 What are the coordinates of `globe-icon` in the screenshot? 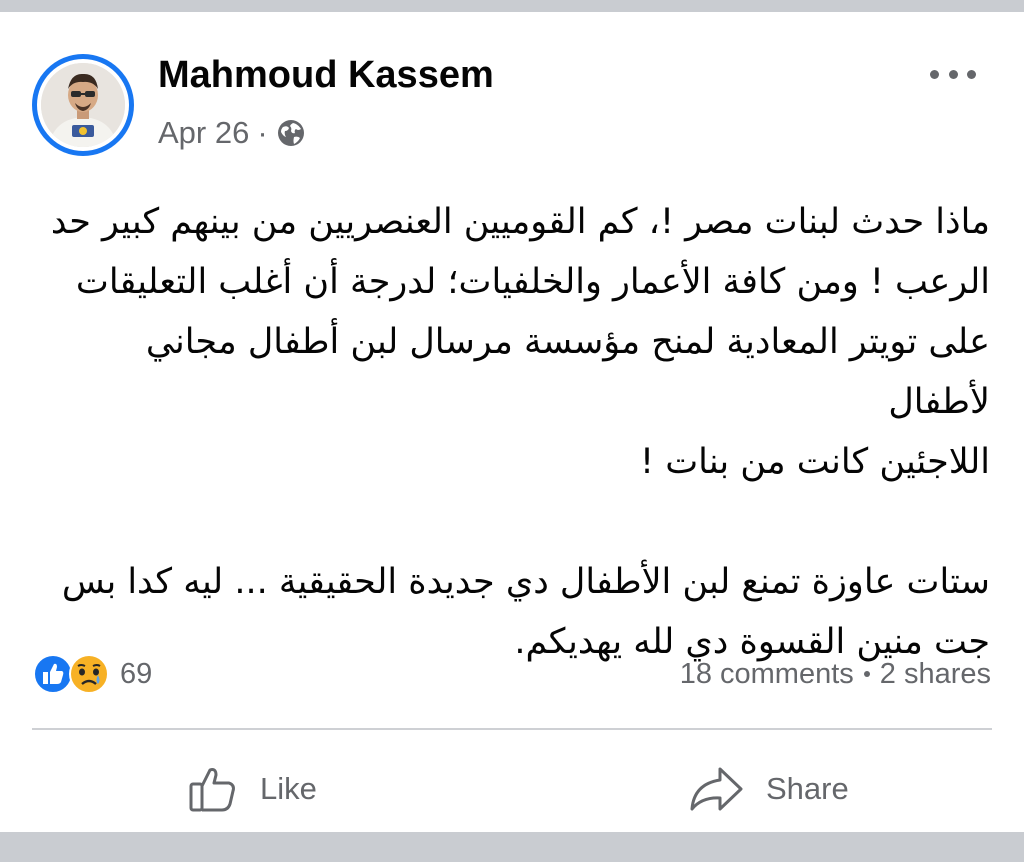 It's located at (291, 133).